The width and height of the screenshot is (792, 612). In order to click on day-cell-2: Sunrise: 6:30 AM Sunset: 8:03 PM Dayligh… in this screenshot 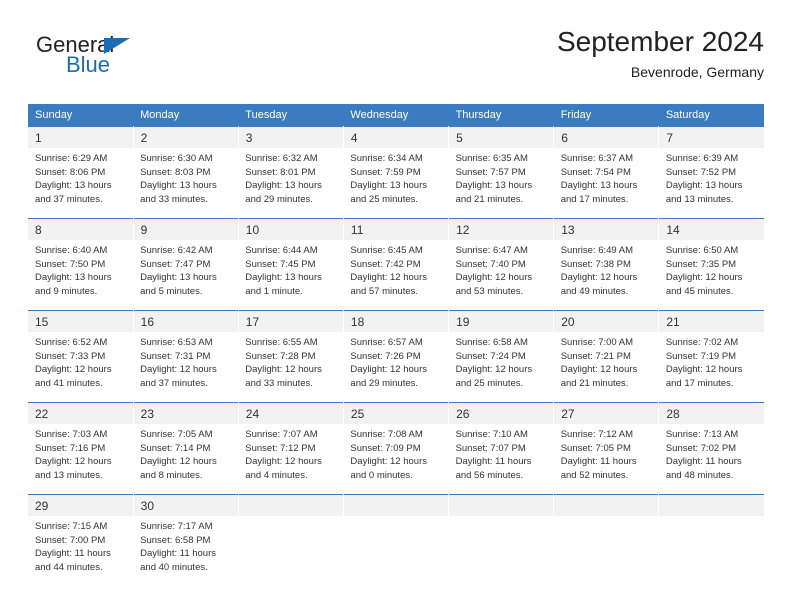, I will do `click(186, 183)`.